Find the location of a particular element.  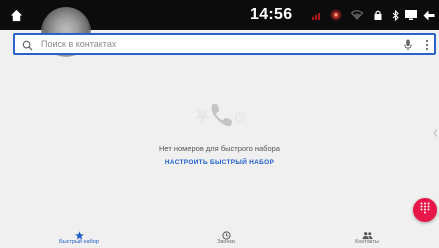

app-status-icon is located at coordinates (336, 15).